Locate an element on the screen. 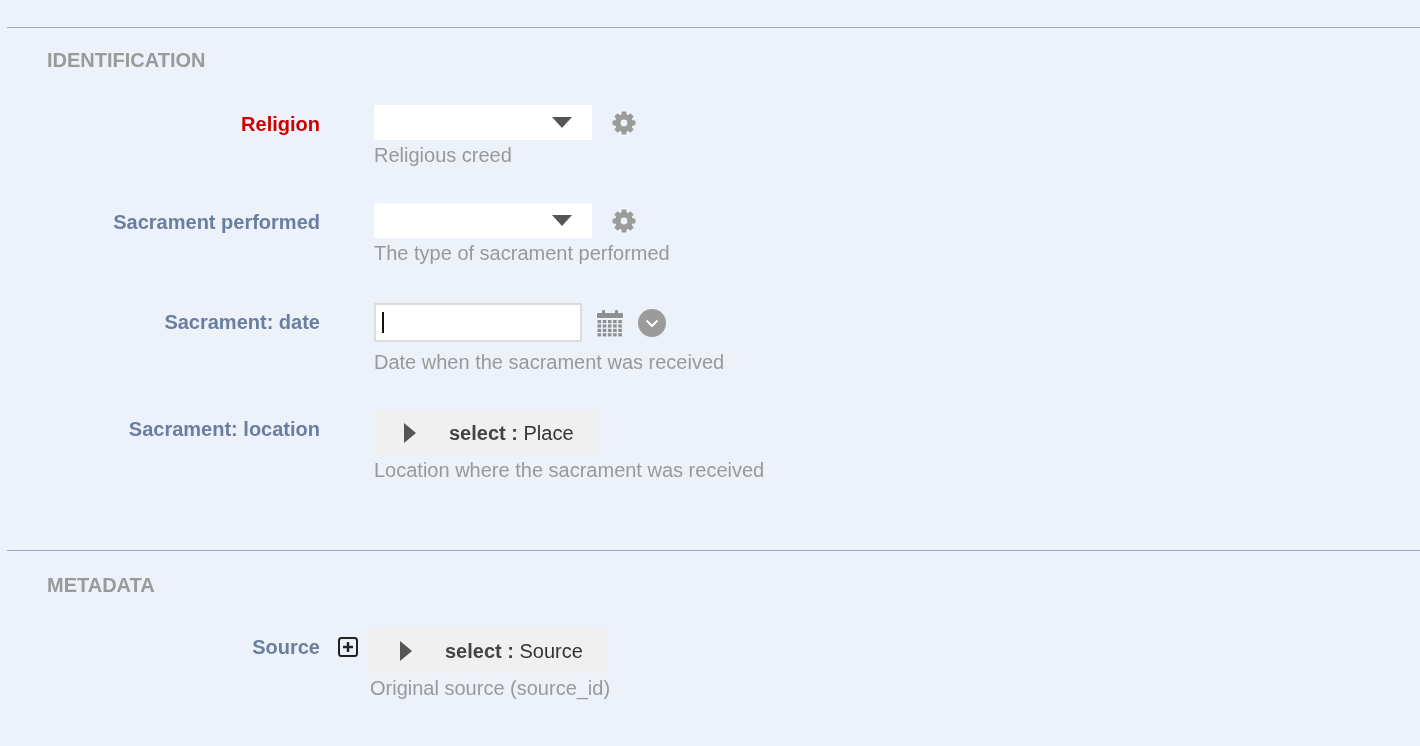 This screenshot has width=1420, height=746. field-label: Source is located at coordinates (286, 647).